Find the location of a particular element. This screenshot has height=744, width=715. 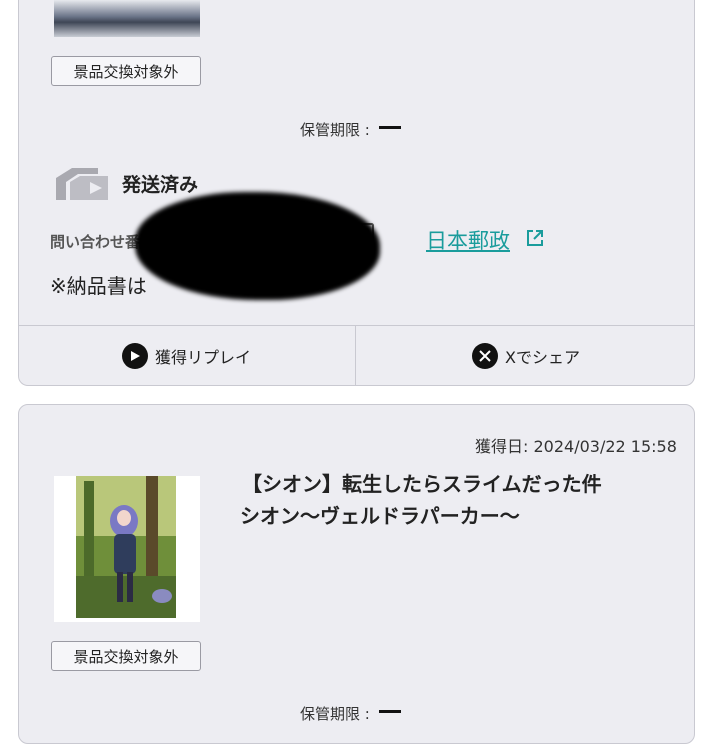

figure-photo is located at coordinates (127, 549).